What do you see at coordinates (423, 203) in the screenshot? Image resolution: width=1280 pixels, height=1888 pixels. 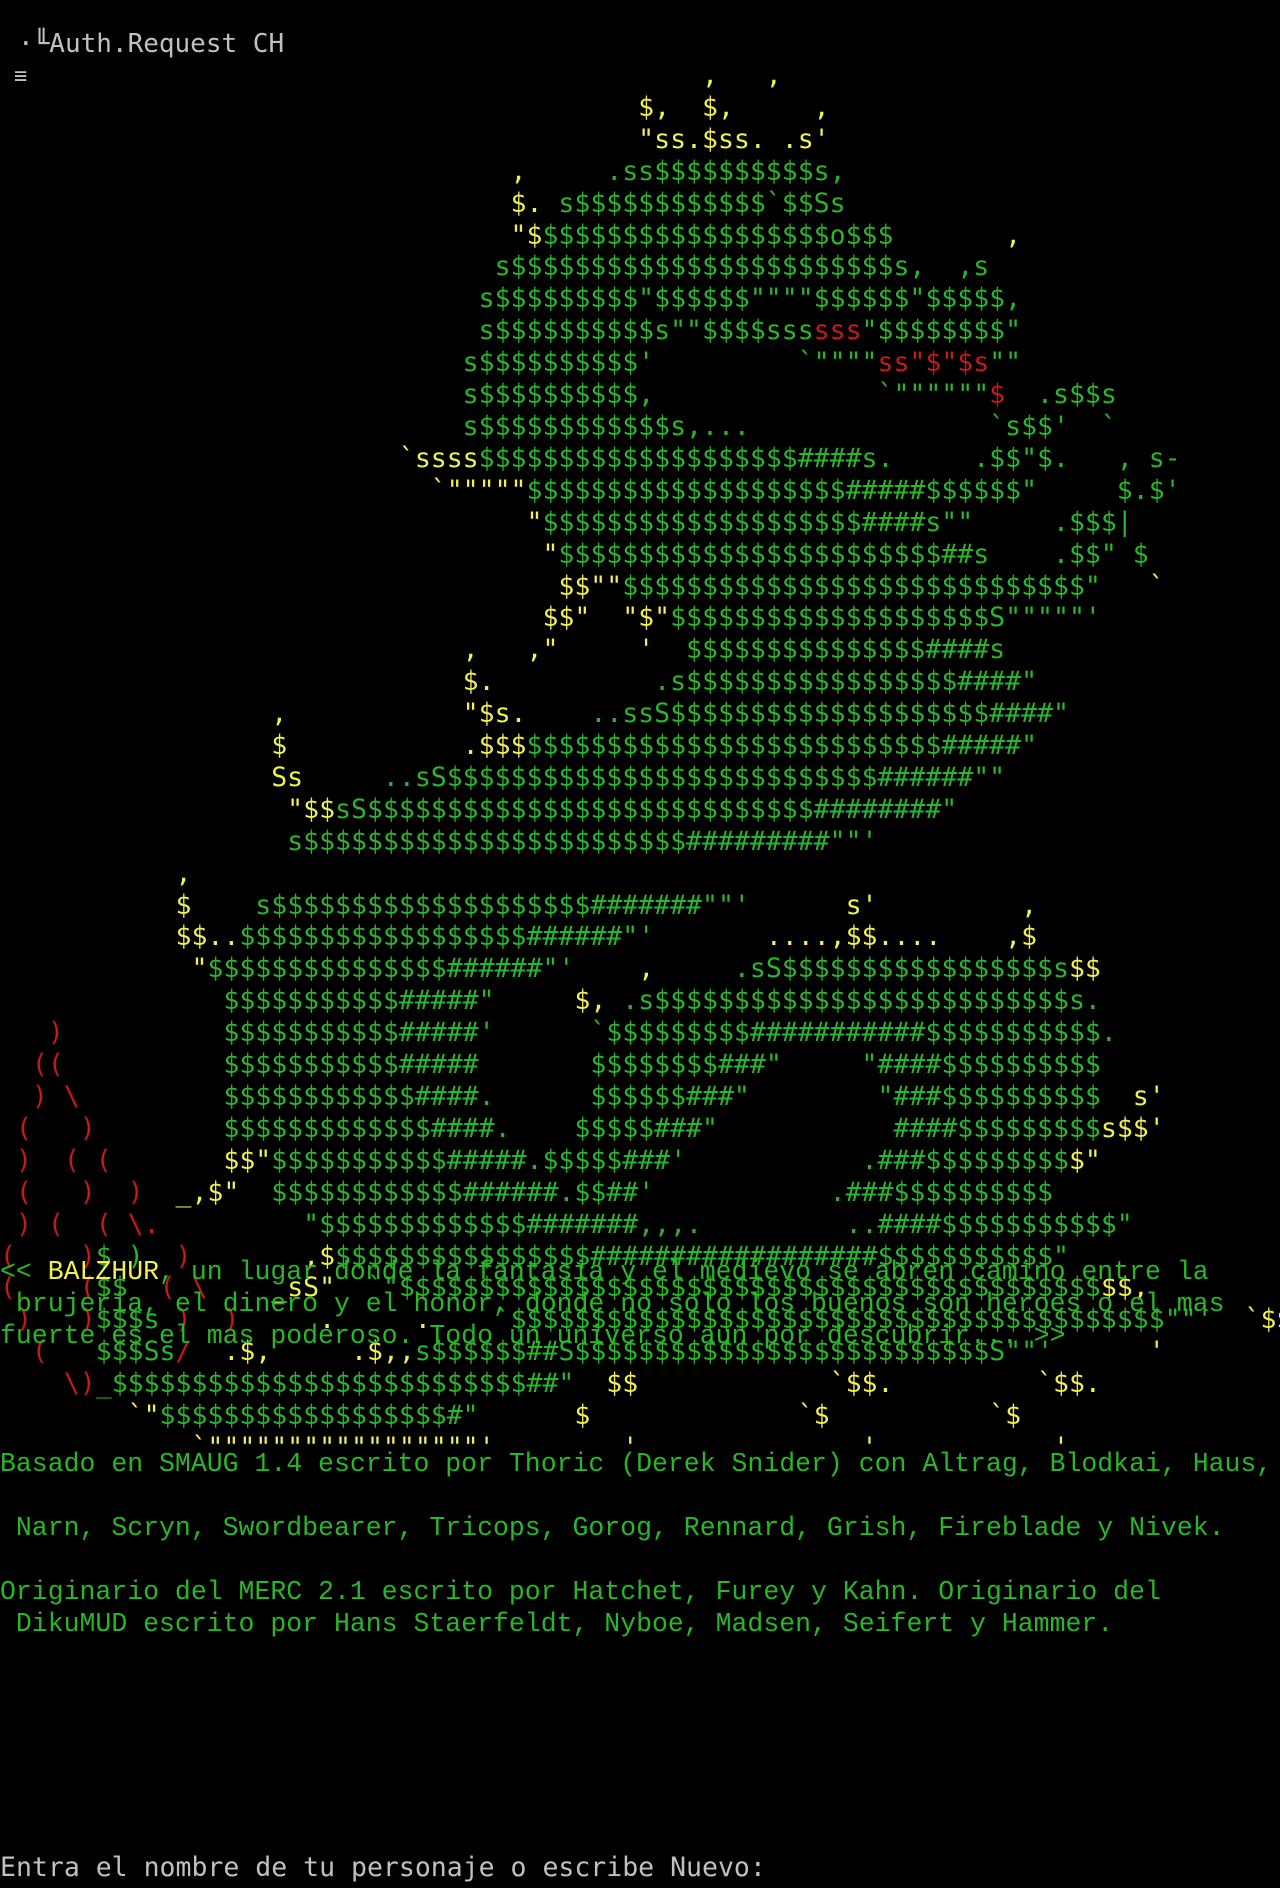 I see `banner-line: $. s$$$$$$$$$$$$`$$Ss` at bounding box center [423, 203].